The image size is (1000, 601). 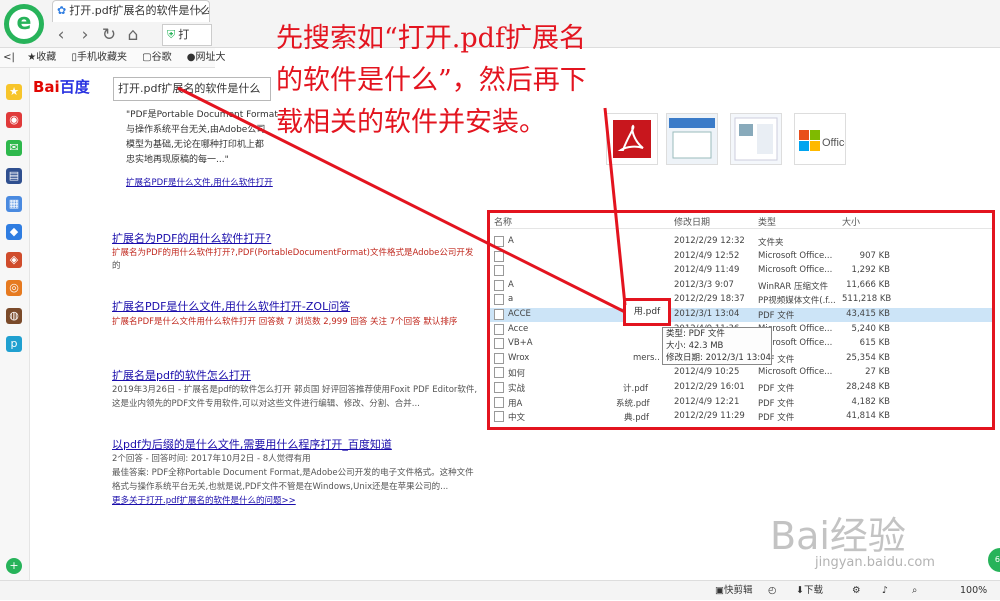 What do you see at coordinates (856, 591) in the screenshot?
I see `tool-icon: ⚙` at bounding box center [856, 591].